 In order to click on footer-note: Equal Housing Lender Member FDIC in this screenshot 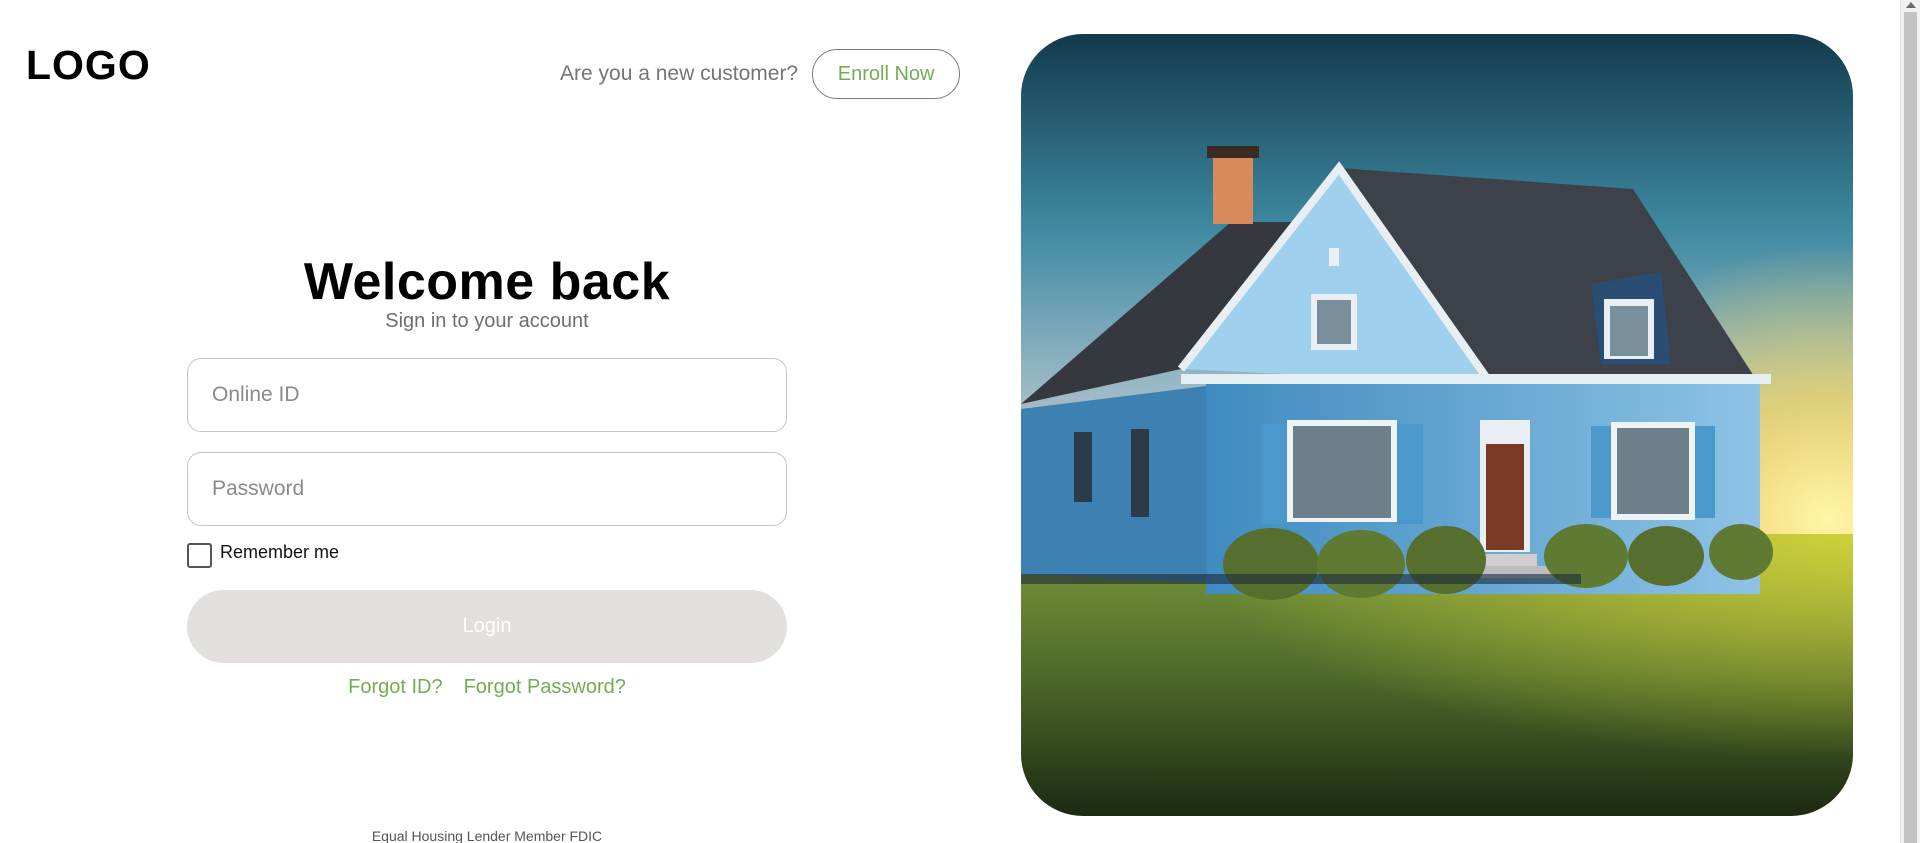, I will do `click(487, 835)`.